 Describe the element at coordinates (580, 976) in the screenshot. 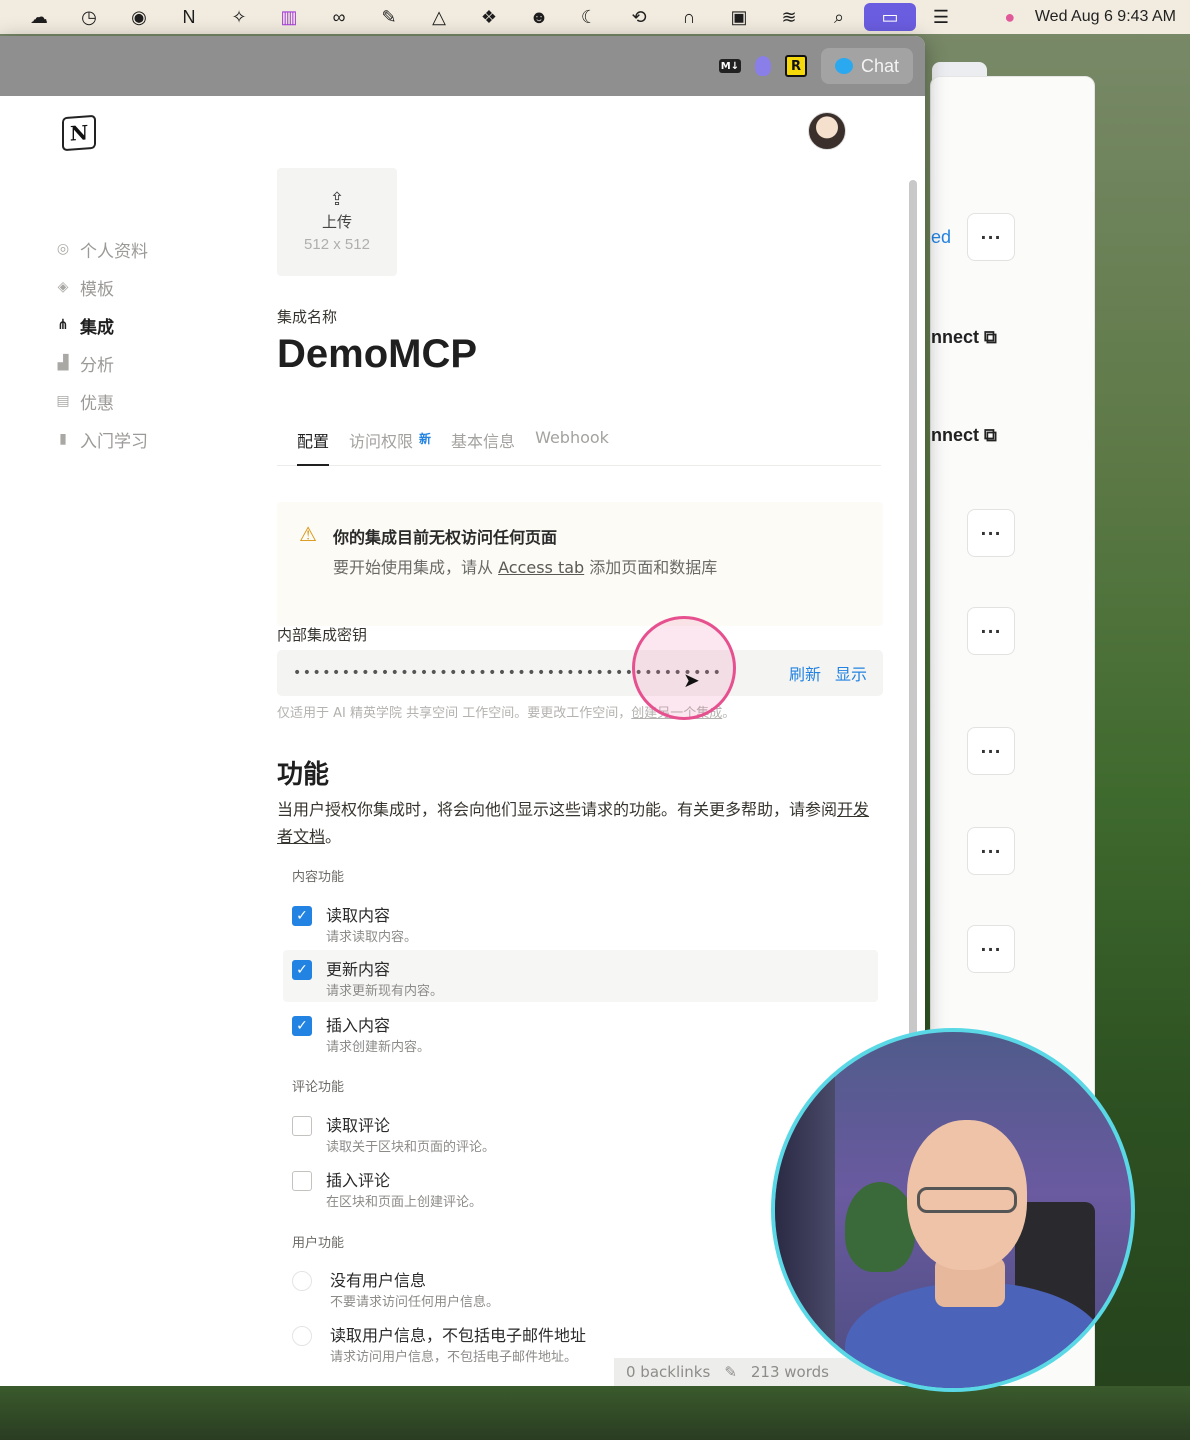

I see `capability-update-content: ✓ 更新内容 请求更新现有内容。` at that location.